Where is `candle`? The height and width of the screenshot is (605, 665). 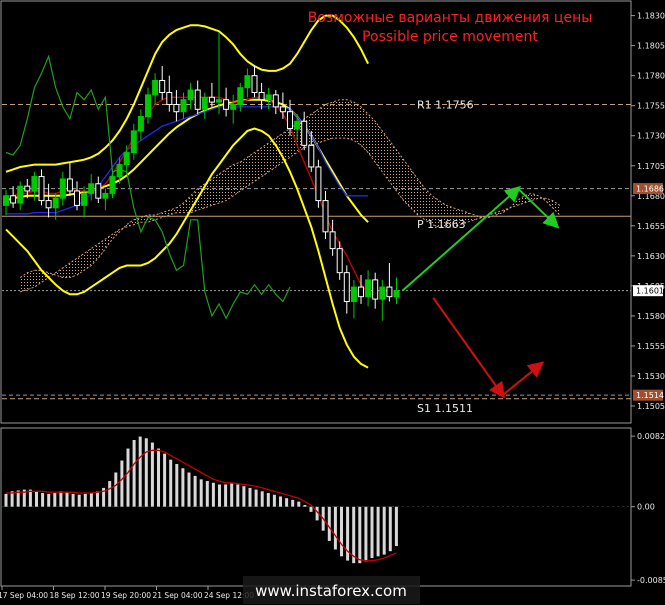 candle is located at coordinates (318, 183).